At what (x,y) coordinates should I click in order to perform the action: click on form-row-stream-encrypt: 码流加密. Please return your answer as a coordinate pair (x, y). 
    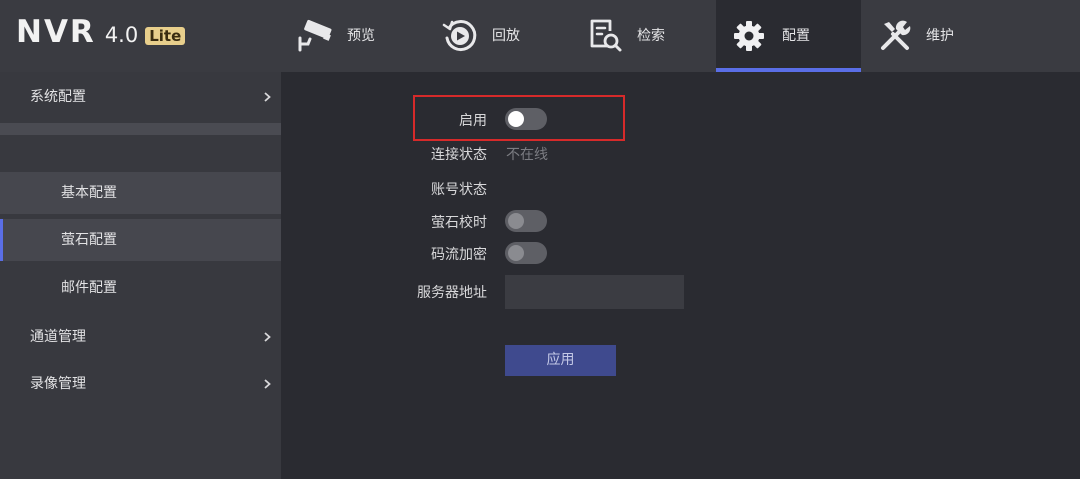
    Looking at the image, I should click on (580, 255).